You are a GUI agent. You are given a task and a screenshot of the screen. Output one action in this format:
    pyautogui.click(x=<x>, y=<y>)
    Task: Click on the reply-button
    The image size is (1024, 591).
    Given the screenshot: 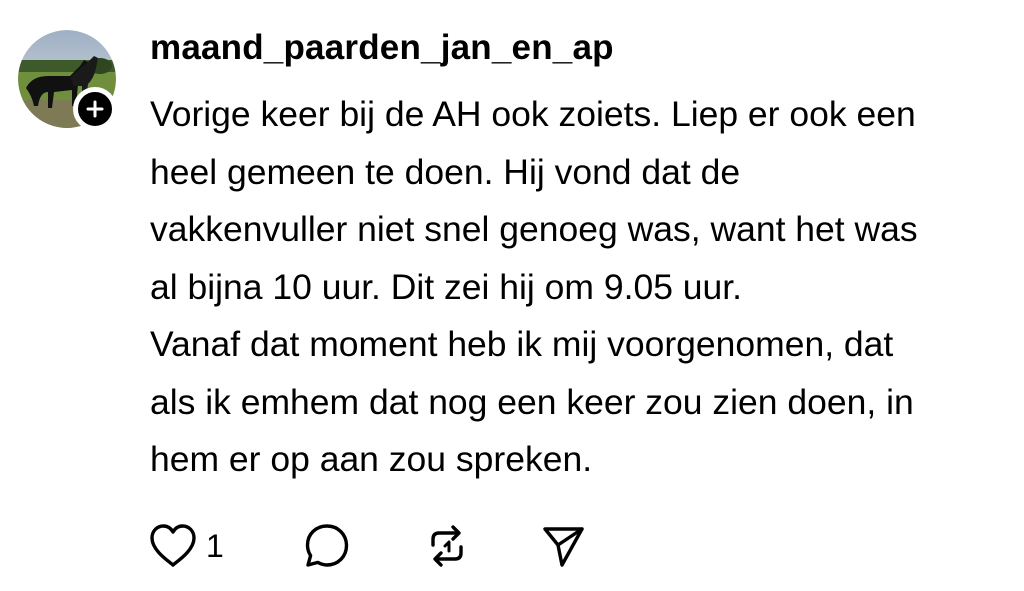 What is the action you would take?
    pyautogui.click(x=327, y=546)
    